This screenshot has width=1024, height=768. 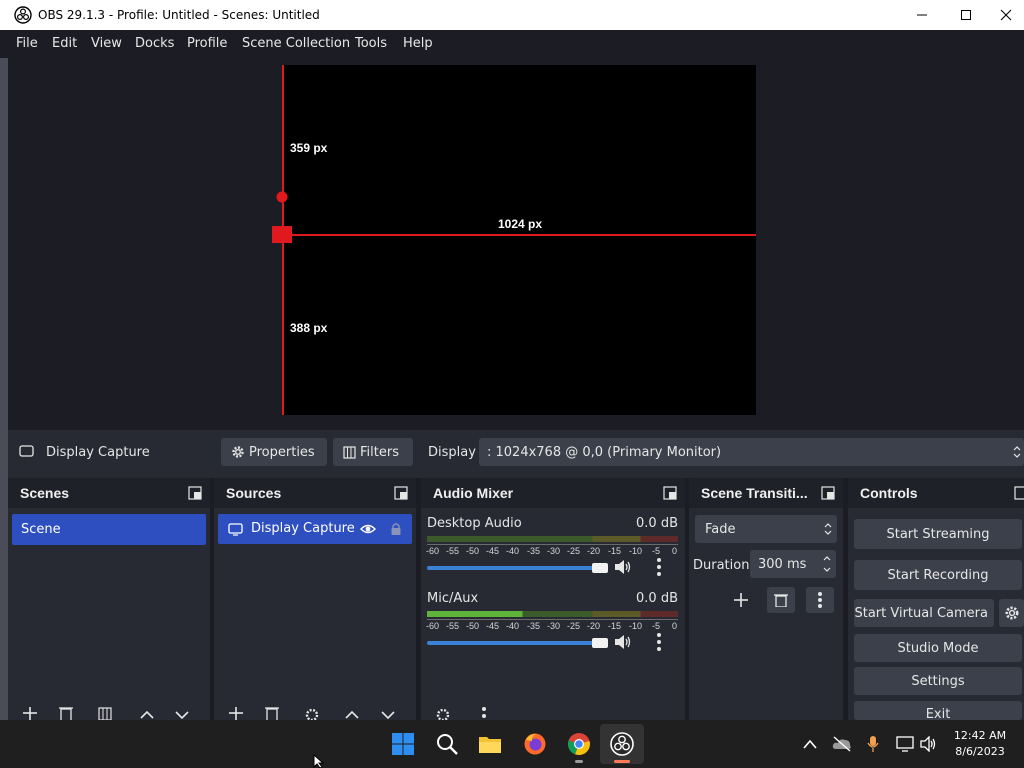 I want to click on add-source-button, so click(x=236, y=713).